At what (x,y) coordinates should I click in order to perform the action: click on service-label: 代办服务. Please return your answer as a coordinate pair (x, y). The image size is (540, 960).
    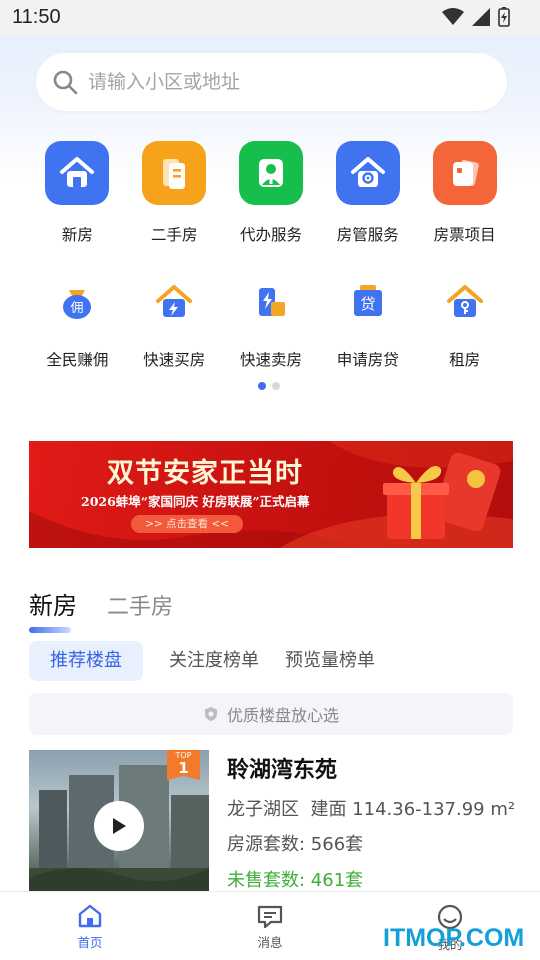
    Looking at the image, I should click on (270, 235).